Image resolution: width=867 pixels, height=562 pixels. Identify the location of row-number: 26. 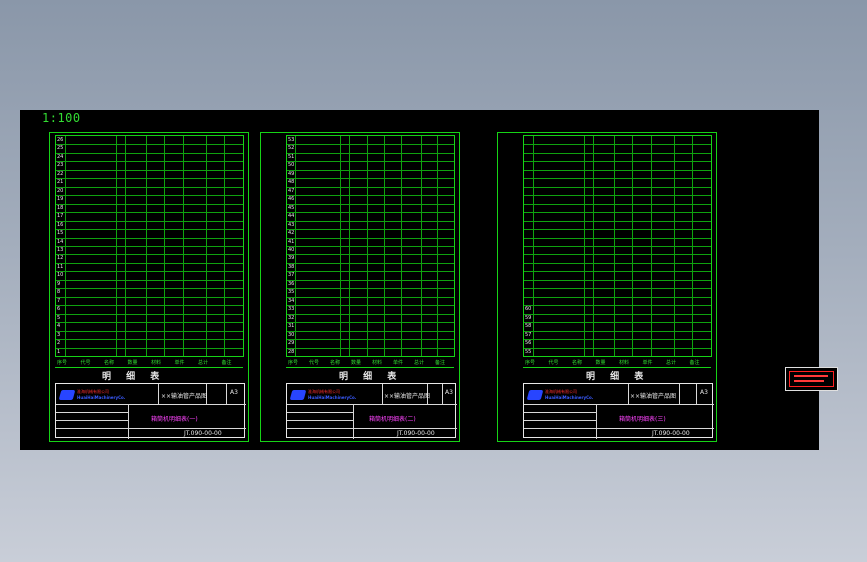
(60, 140).